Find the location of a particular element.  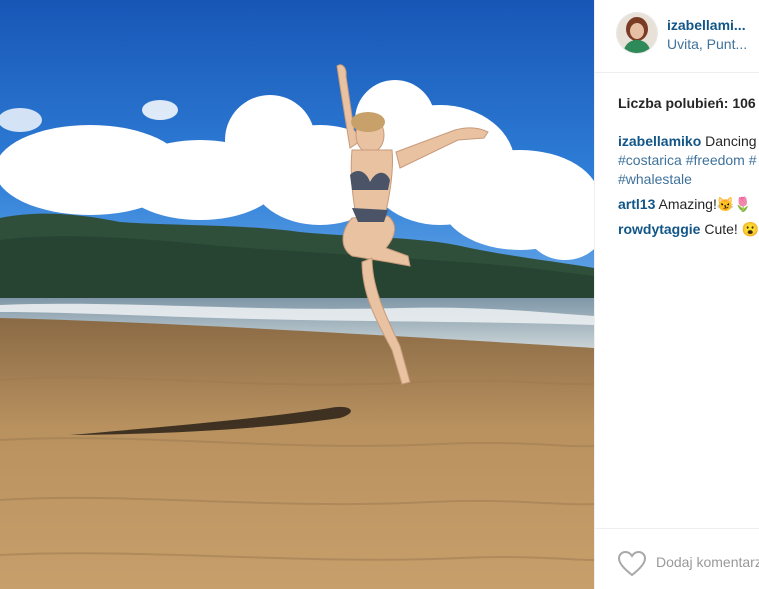

comment-item: artl13 Amazing!😼🌷 is located at coordinates (688, 204).